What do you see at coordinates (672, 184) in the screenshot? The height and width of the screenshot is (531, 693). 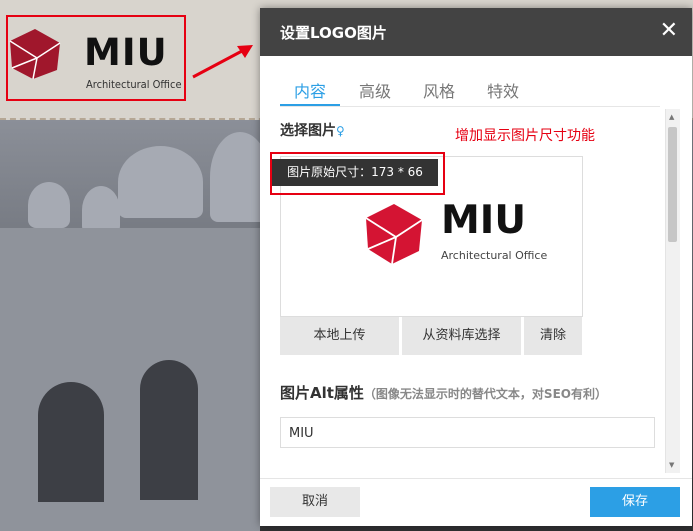 I see `scroll-thumb` at bounding box center [672, 184].